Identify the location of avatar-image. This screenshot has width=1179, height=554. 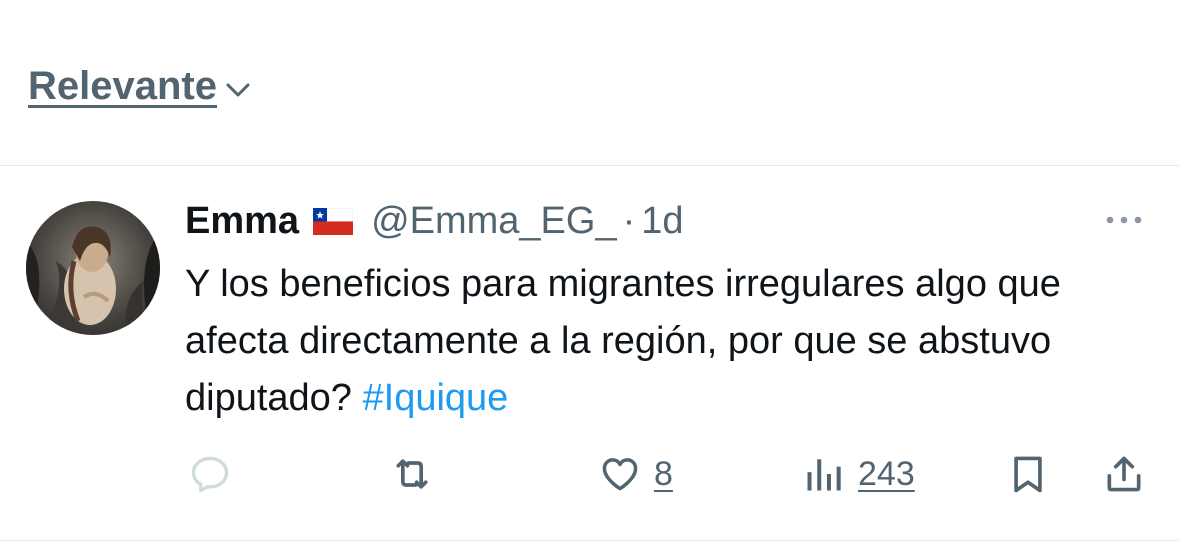
(93, 268).